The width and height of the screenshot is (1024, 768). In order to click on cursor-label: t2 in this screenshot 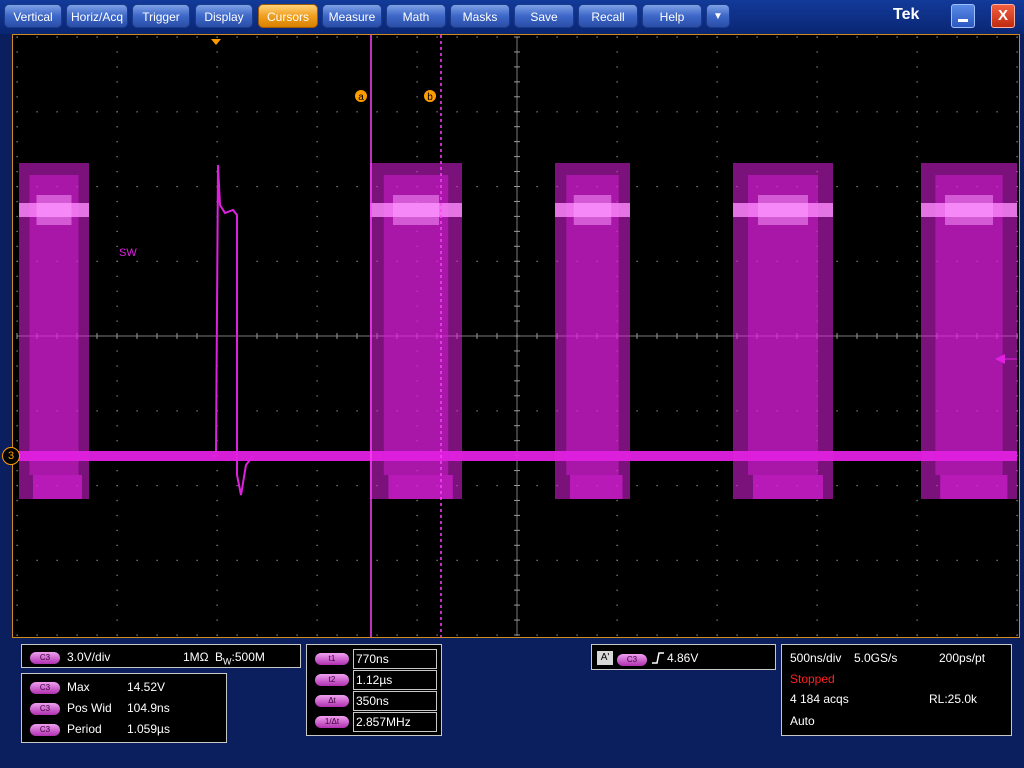, I will do `click(332, 680)`.